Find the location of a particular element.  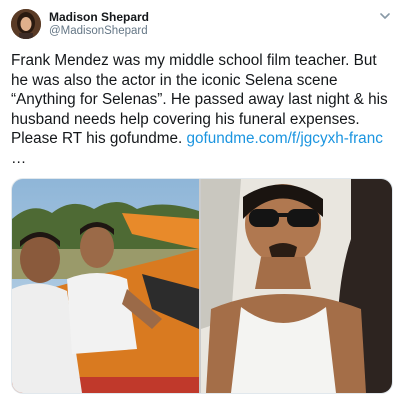

author-handle: @MadisonShepard is located at coordinates (98, 31).